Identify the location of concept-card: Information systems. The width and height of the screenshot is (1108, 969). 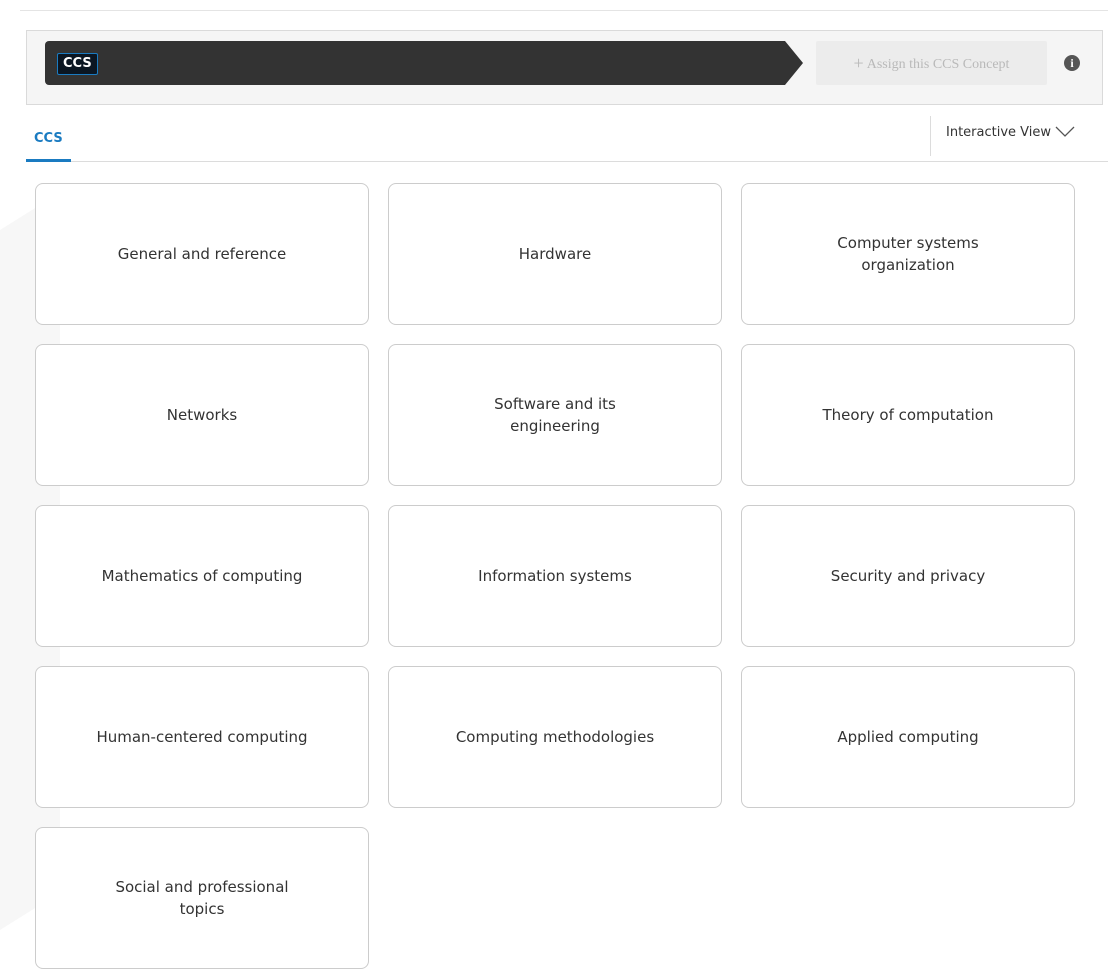
(555, 576).